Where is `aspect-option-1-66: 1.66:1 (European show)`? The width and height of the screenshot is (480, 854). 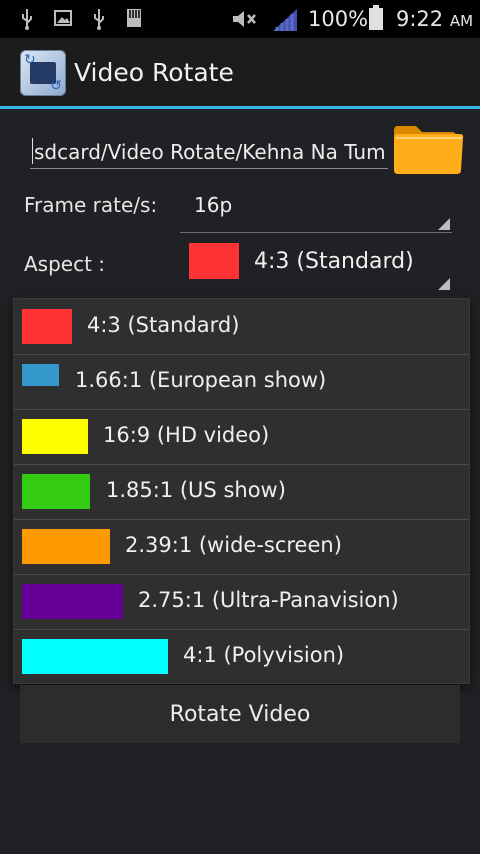 aspect-option-1-66: 1.66:1 (European show) is located at coordinates (241, 382).